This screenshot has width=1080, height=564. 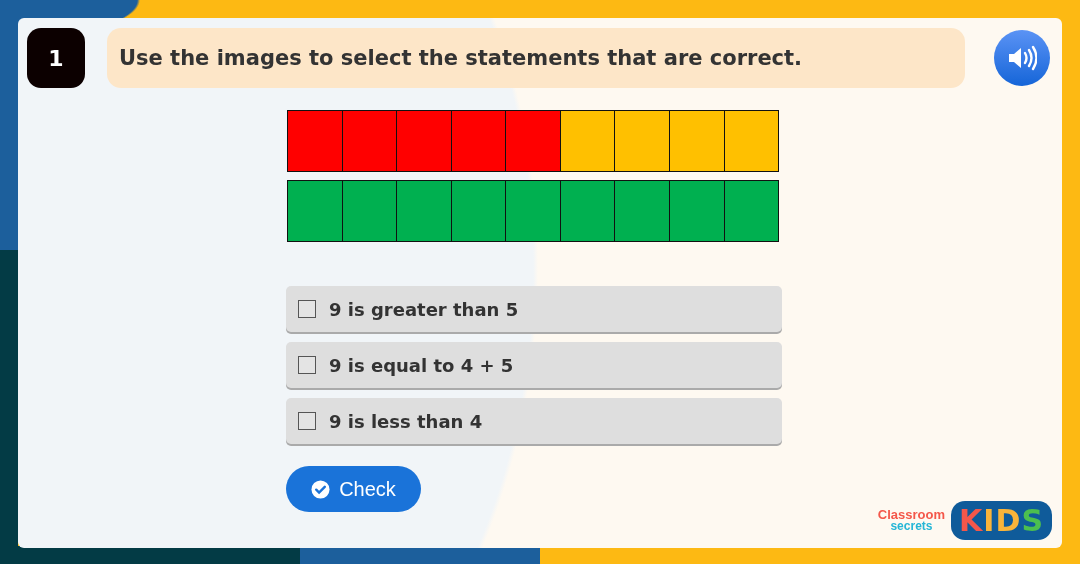 I want to click on speaker-button, so click(x=1022, y=58).